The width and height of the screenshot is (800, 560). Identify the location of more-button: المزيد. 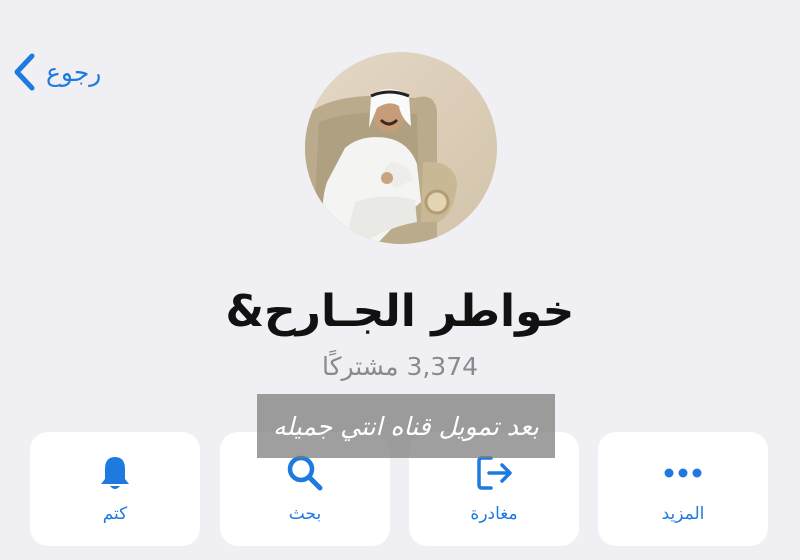
(683, 489).